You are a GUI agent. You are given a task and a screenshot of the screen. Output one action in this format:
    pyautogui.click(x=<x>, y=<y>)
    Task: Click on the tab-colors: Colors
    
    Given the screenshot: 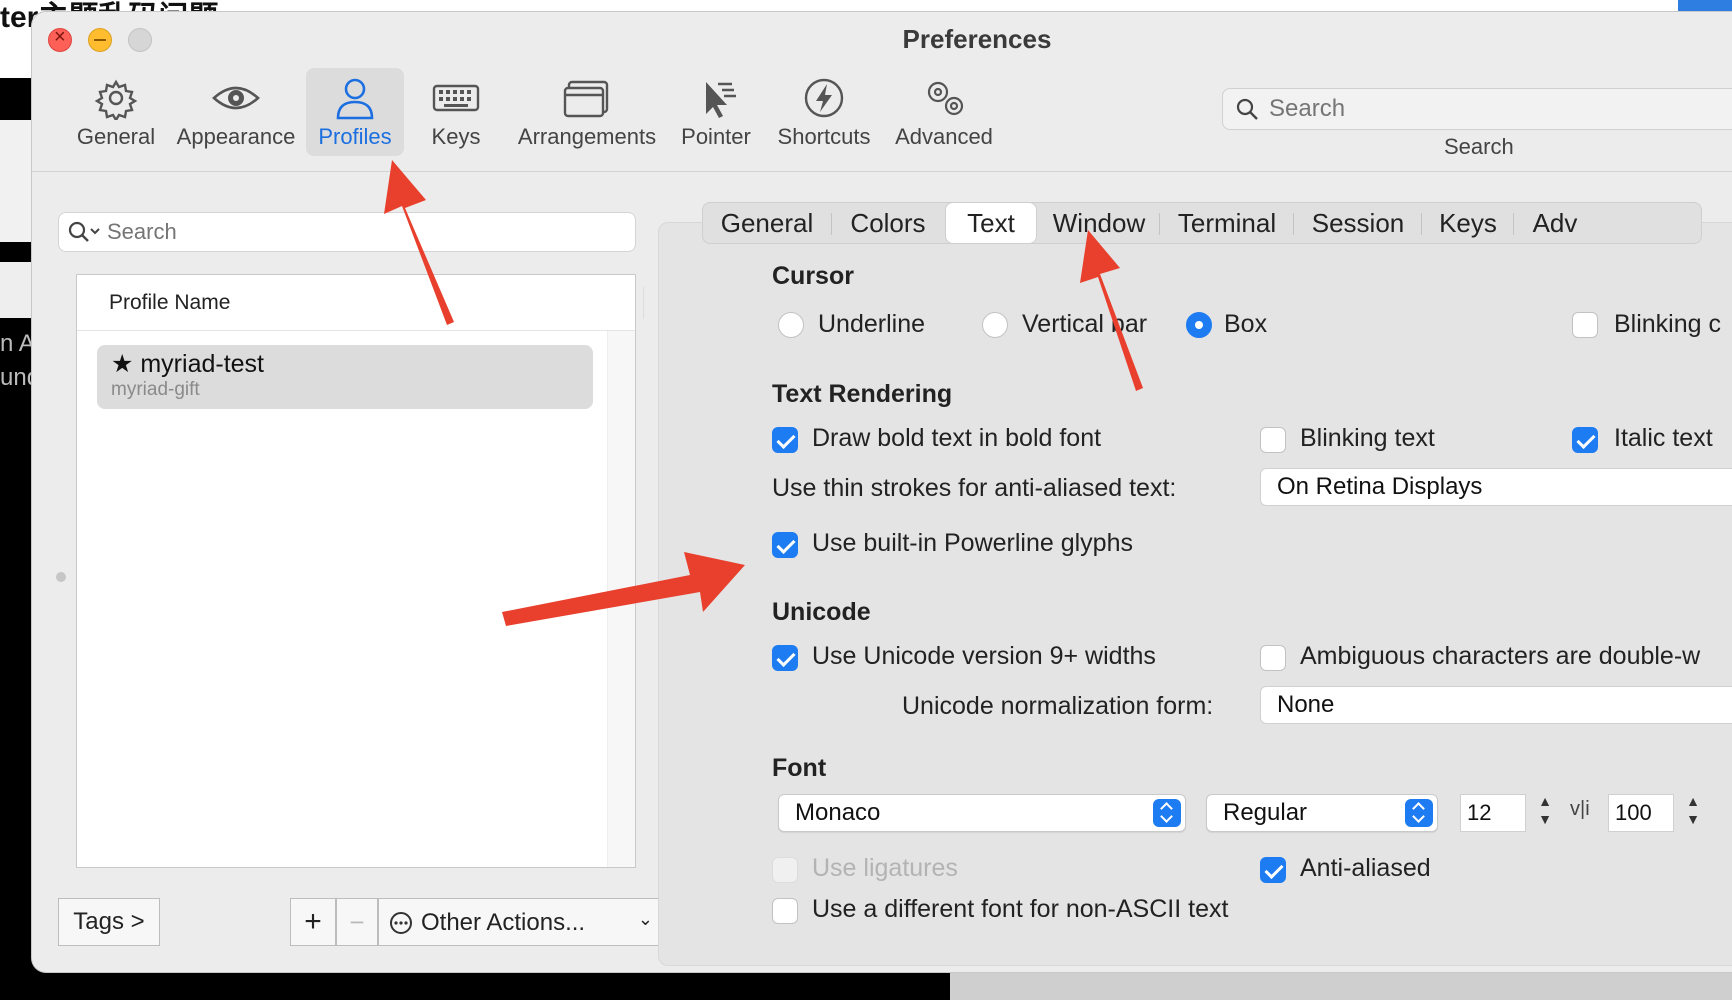 What is the action you would take?
    pyautogui.click(x=888, y=223)
    